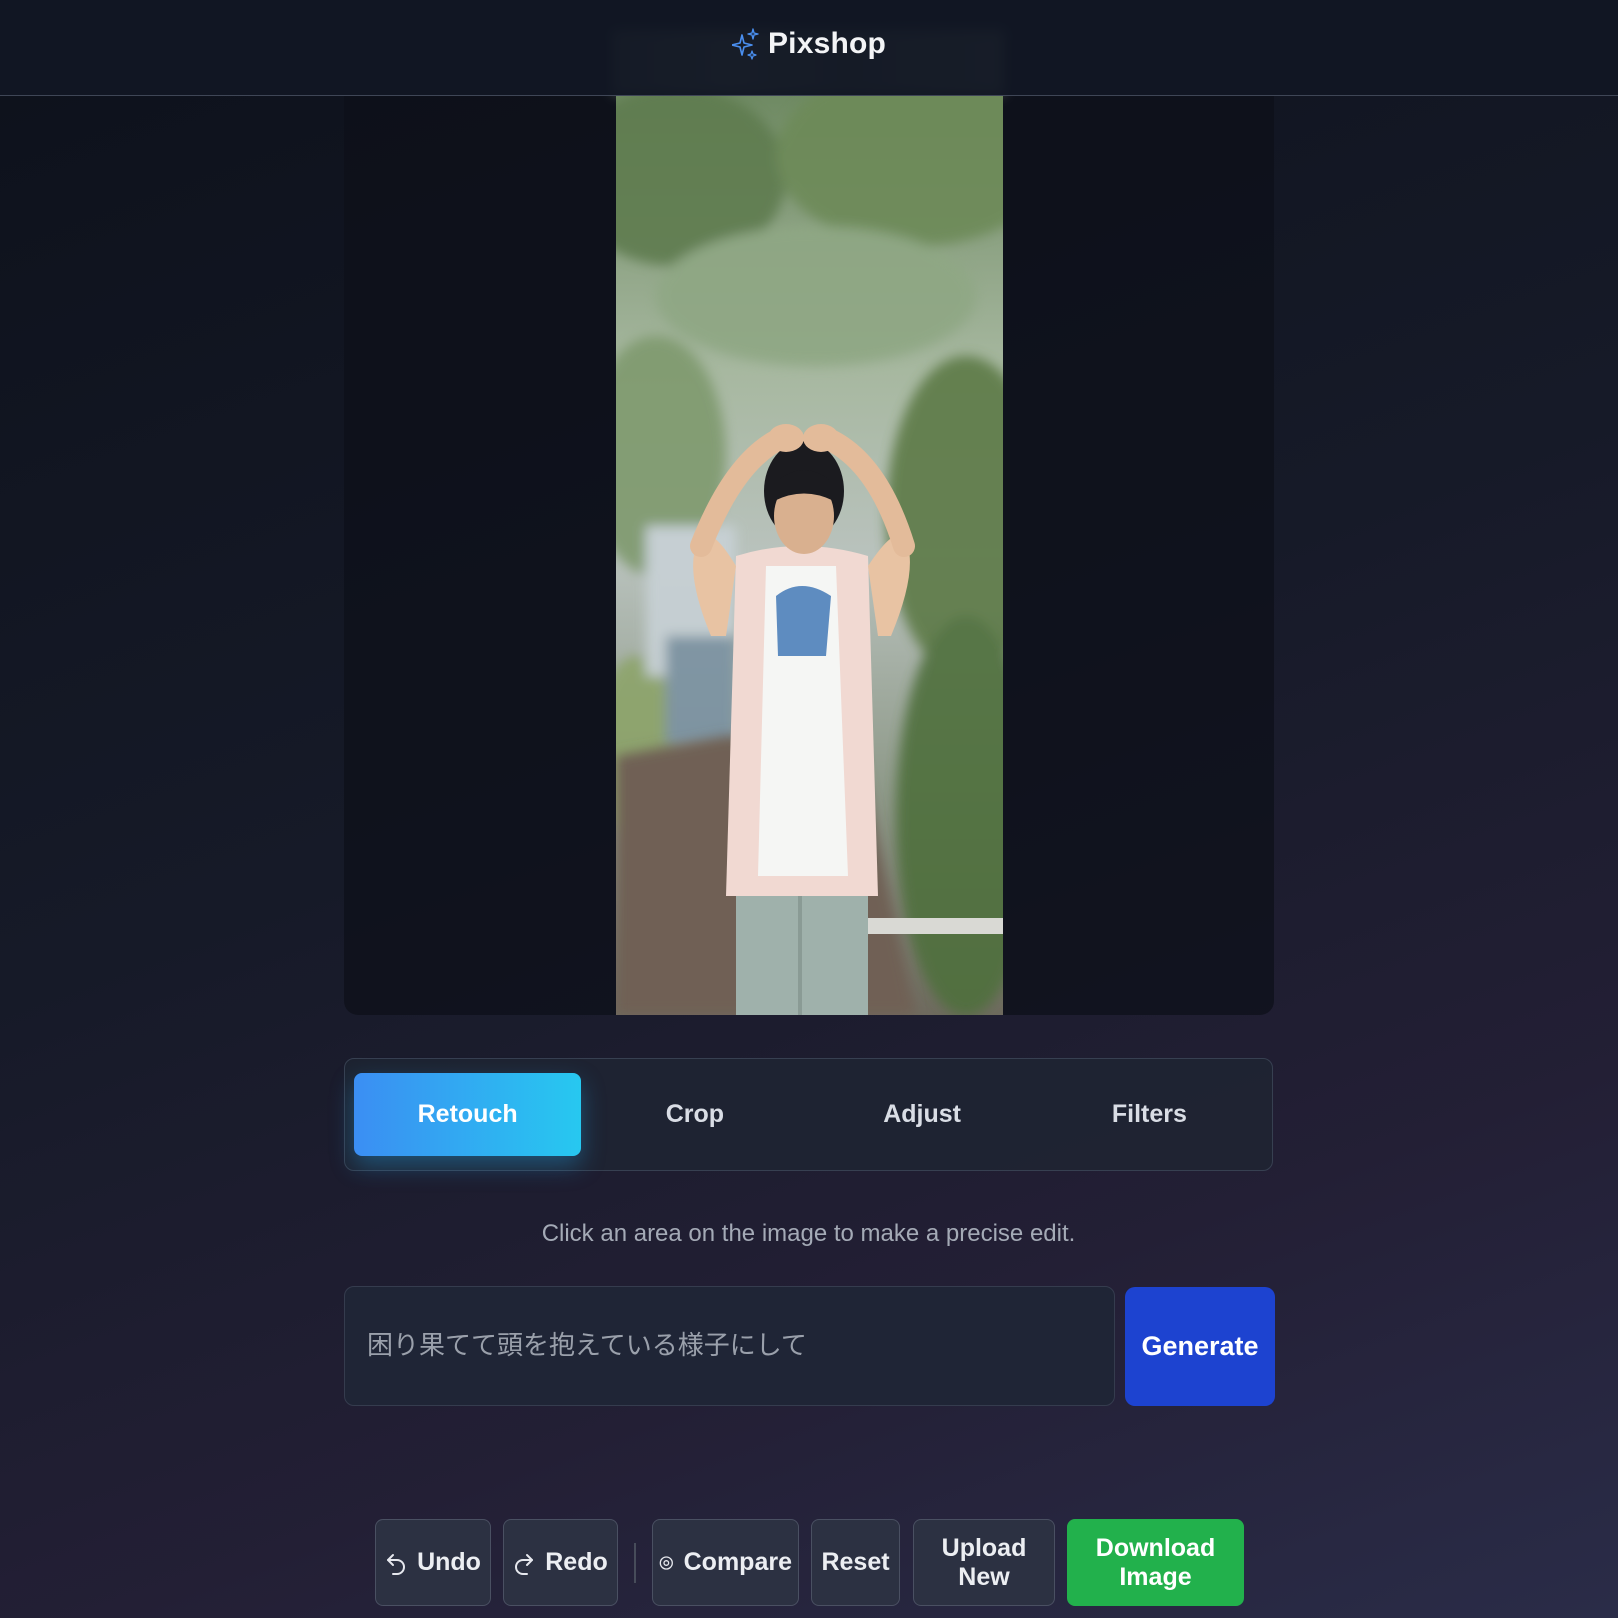 This screenshot has width=1618, height=1618. I want to click on app-header: Pixshop, so click(809, 48).